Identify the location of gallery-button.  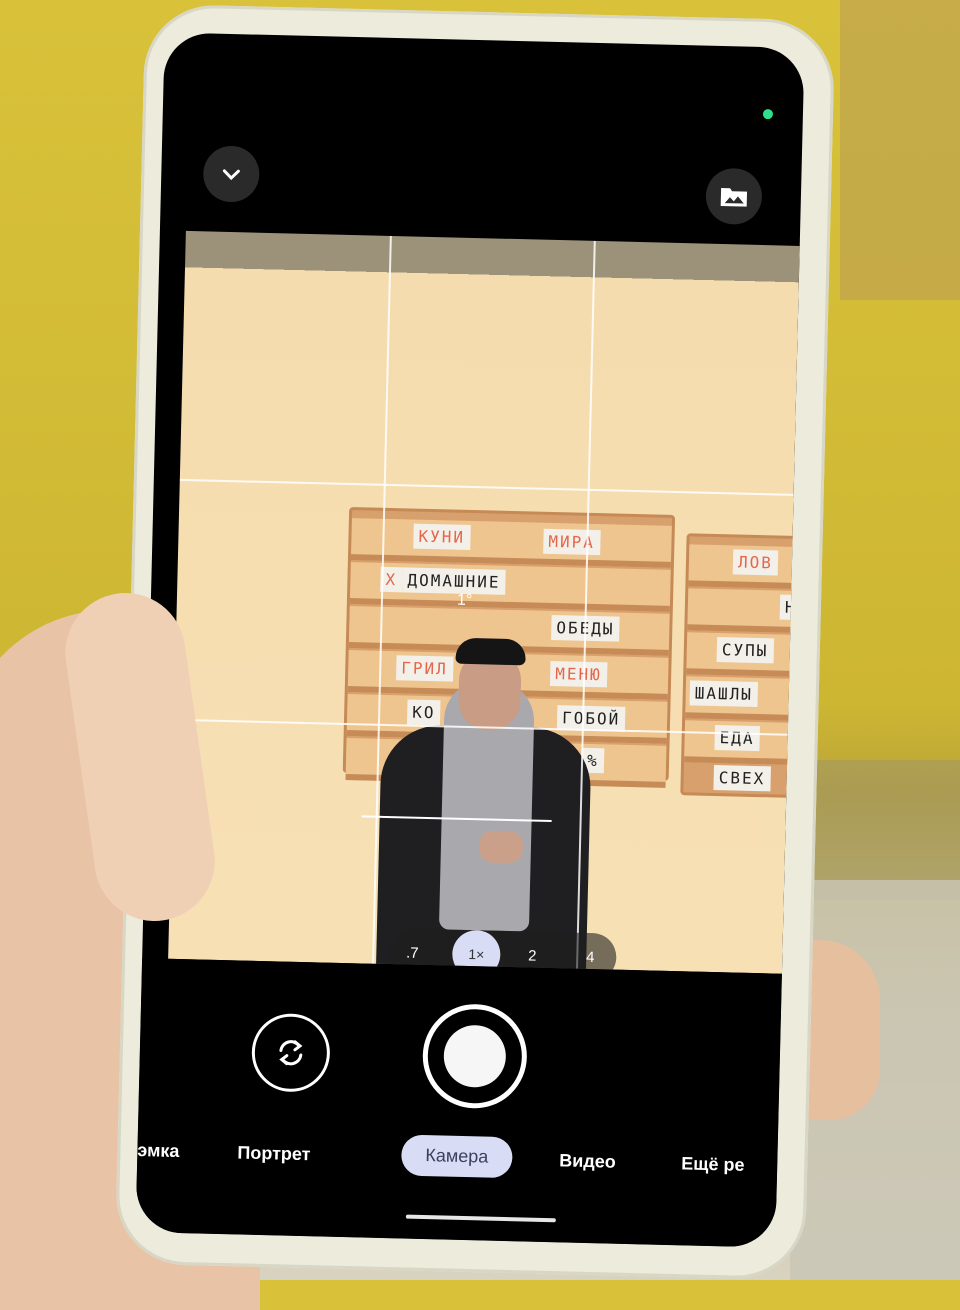
(734, 196).